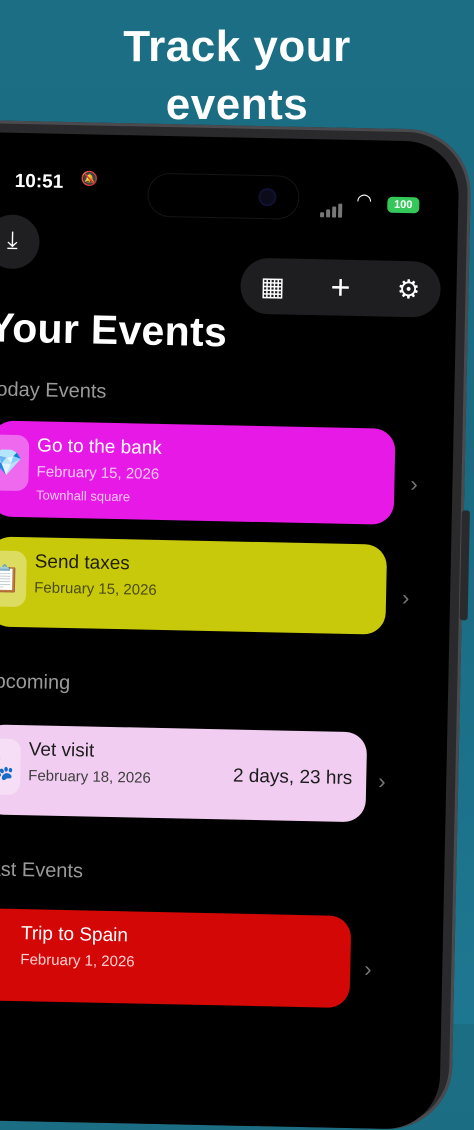 The width and height of the screenshot is (474, 1130). Describe the element at coordinates (364, 200) in the screenshot. I see `wifi-icon: ◠` at that location.